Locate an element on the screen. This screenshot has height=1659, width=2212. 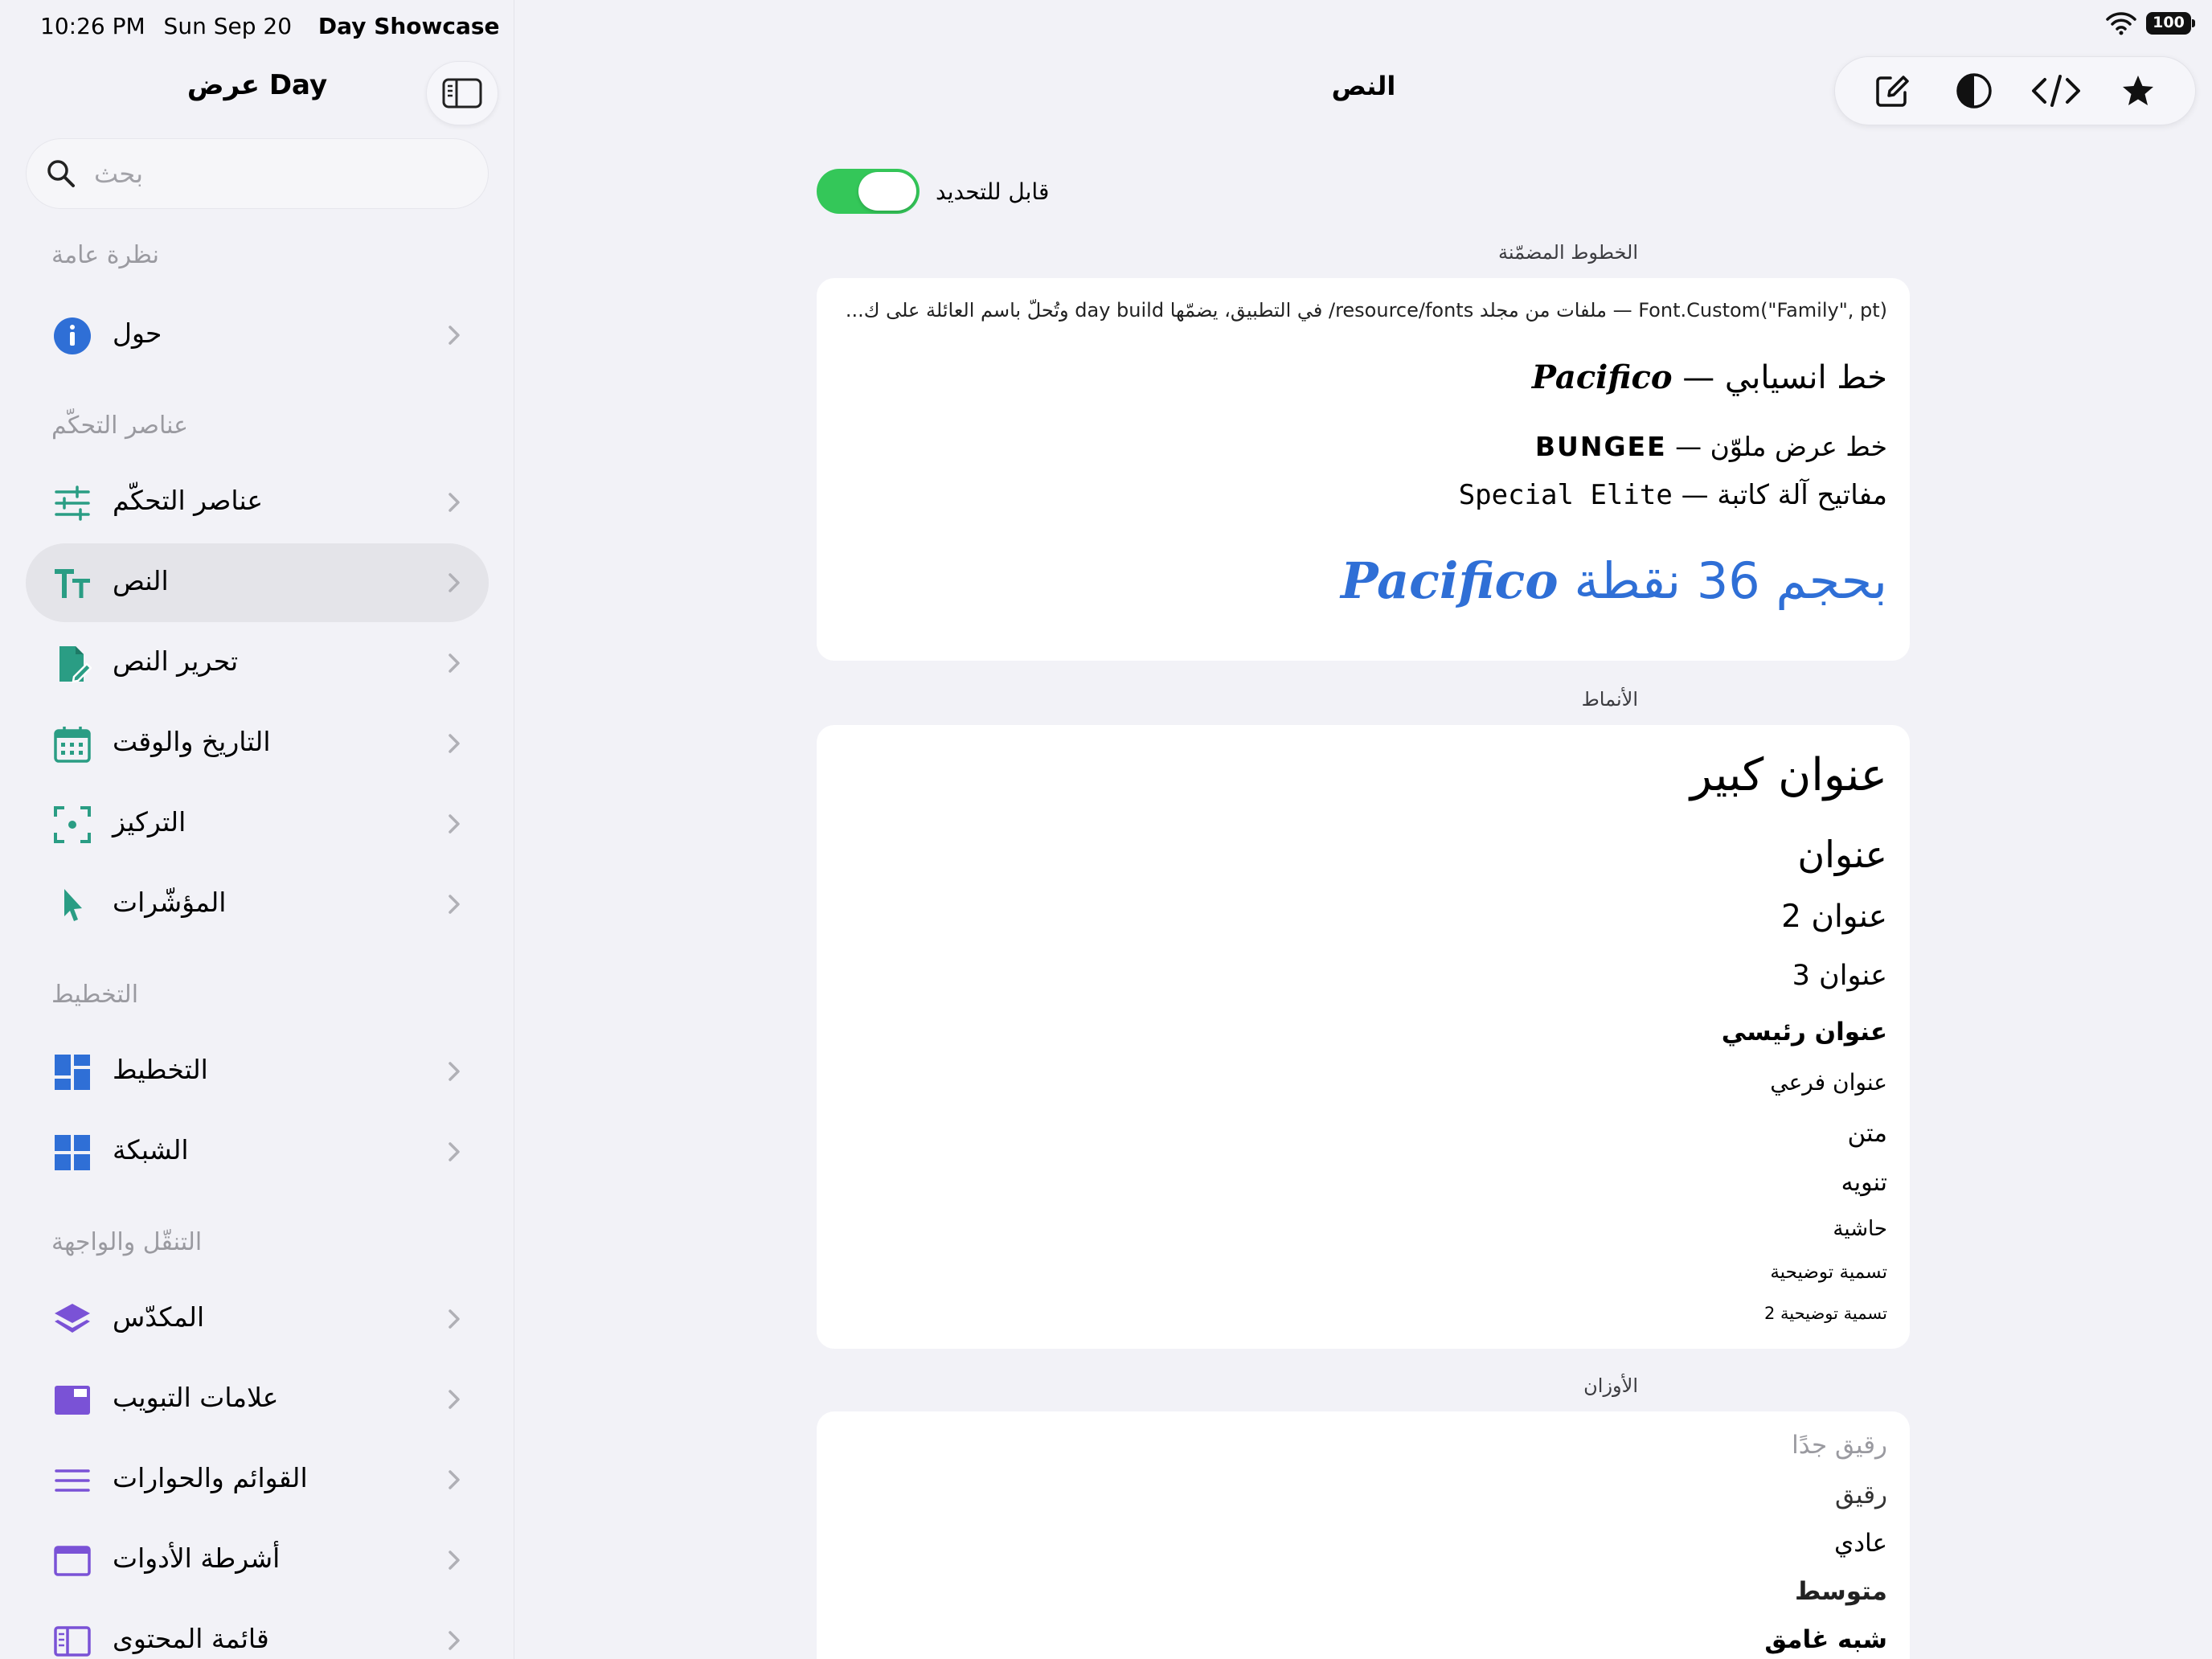
code-icon is located at coordinates (2056, 91).